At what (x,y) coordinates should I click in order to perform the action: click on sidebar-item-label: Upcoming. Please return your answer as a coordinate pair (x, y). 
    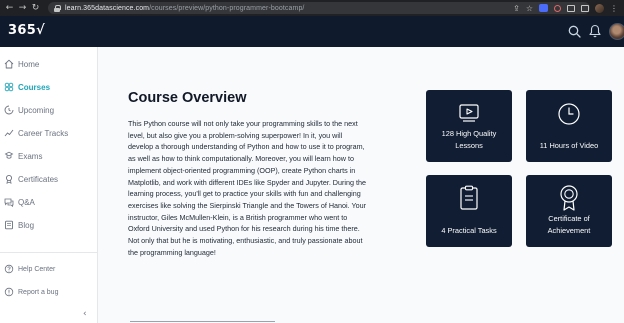
    Looking at the image, I should click on (36, 110).